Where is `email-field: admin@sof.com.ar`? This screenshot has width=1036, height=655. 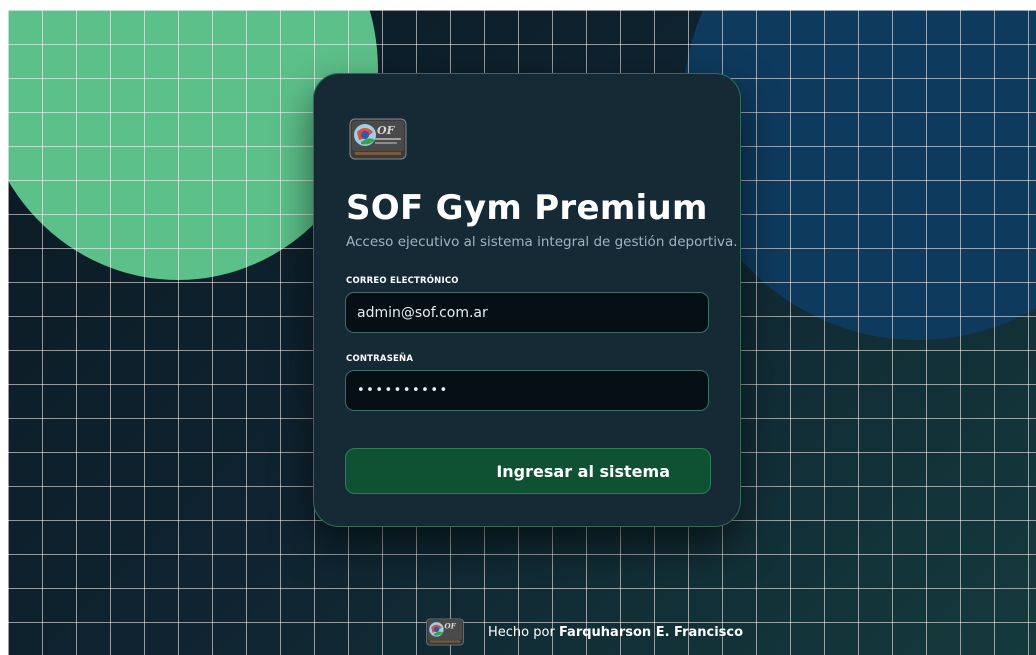 email-field: admin@sof.com.ar is located at coordinates (527, 312).